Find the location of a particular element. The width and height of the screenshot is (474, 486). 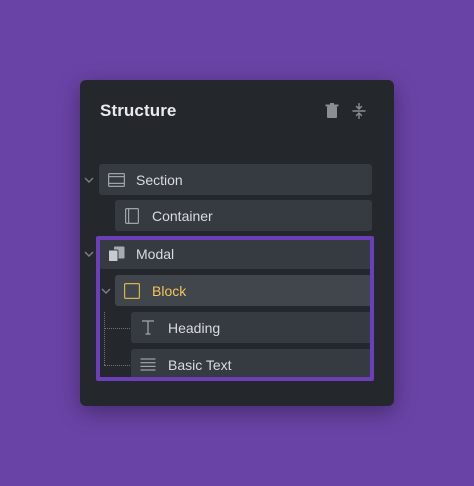

tree-item-label: Block is located at coordinates (169, 290).